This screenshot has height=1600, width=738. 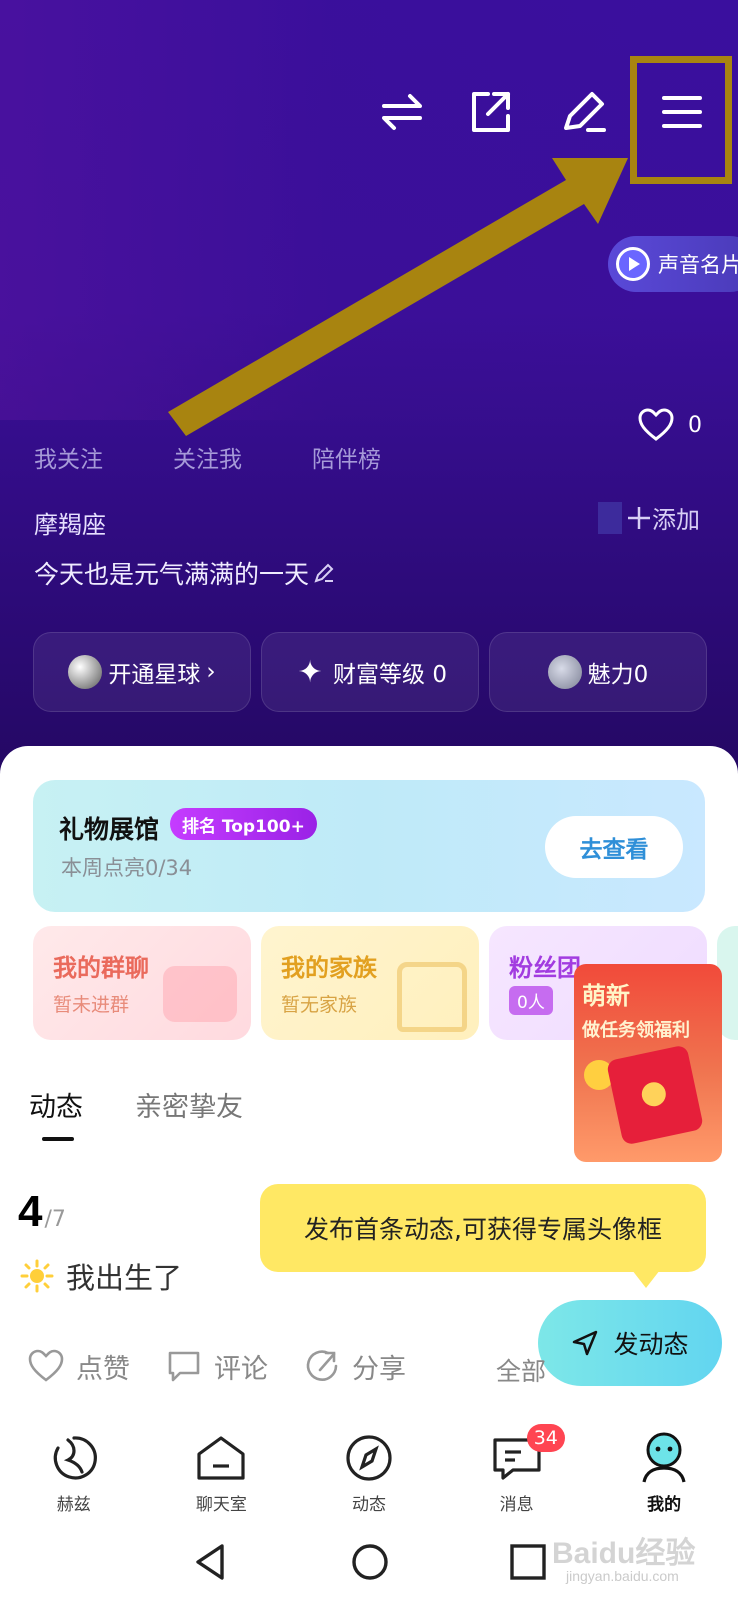 I want to click on house-icon, so click(x=432, y=997).